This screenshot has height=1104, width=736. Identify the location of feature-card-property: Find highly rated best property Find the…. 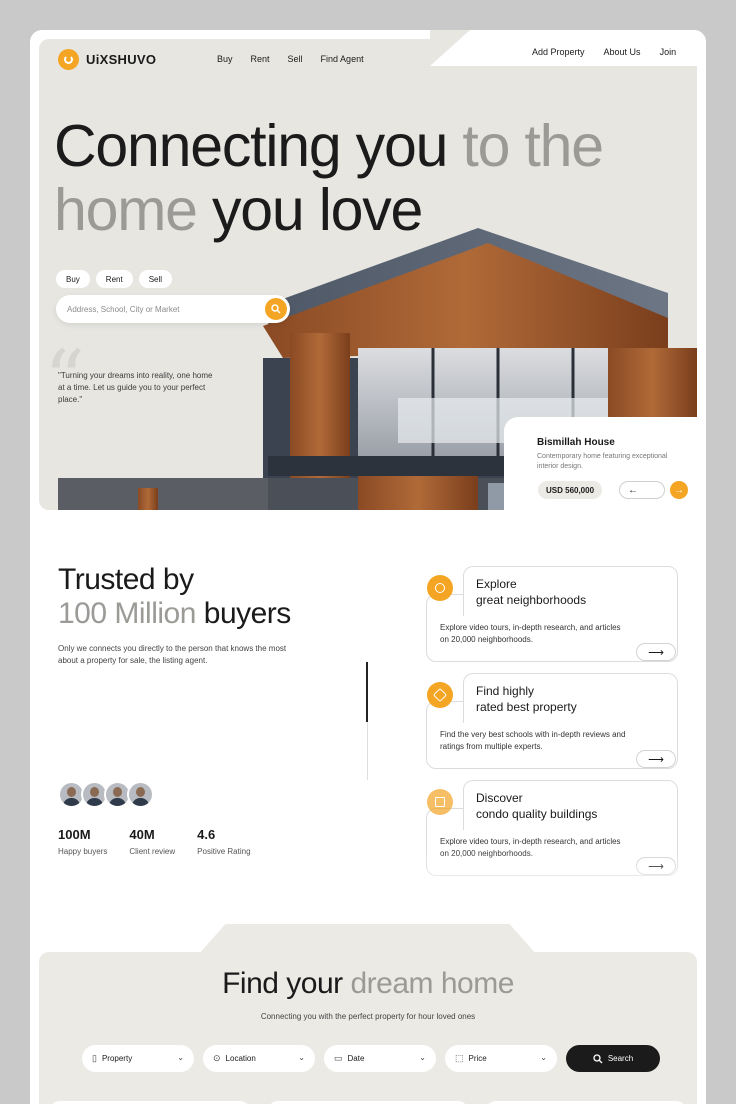
(552, 721).